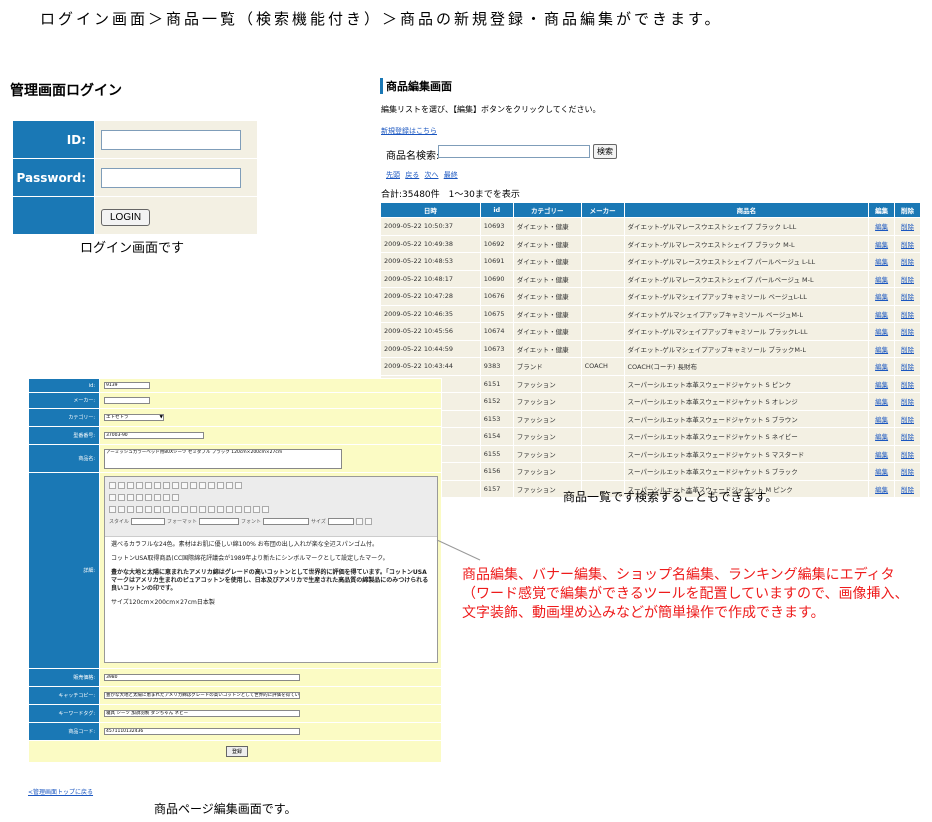 This screenshot has height=822, width=932. I want to click on pager-last: 最終, so click(451, 175).